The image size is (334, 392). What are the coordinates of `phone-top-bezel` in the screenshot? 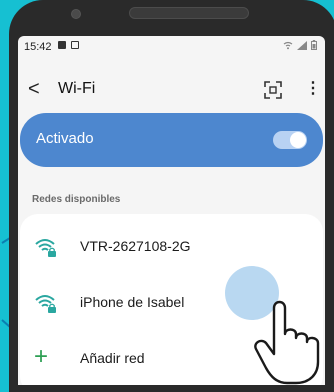 It's located at (171, 18).